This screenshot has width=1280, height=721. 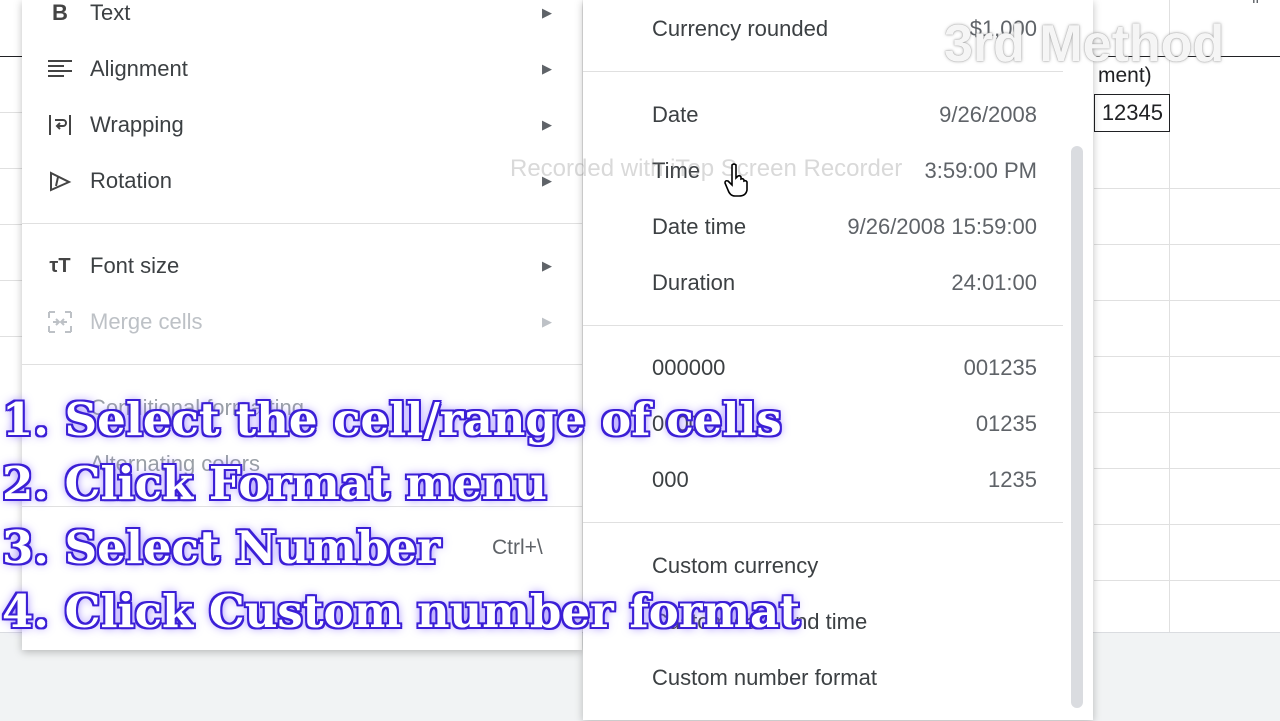 I want to click on menu-item-text: B Text ▶, so click(x=302, y=20).